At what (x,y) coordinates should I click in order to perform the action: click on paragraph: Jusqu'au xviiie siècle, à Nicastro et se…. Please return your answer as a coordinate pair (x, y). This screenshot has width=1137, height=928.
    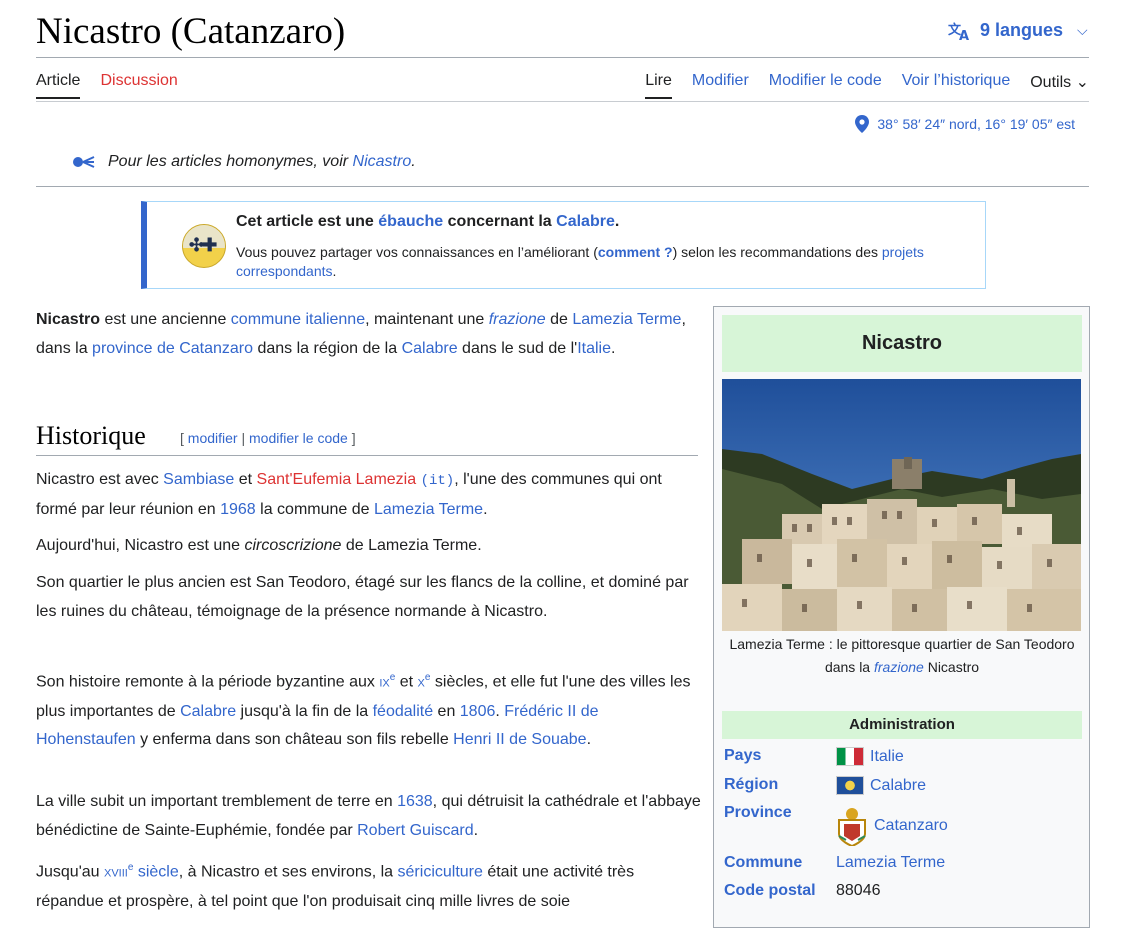
    Looking at the image, I should click on (368, 885).